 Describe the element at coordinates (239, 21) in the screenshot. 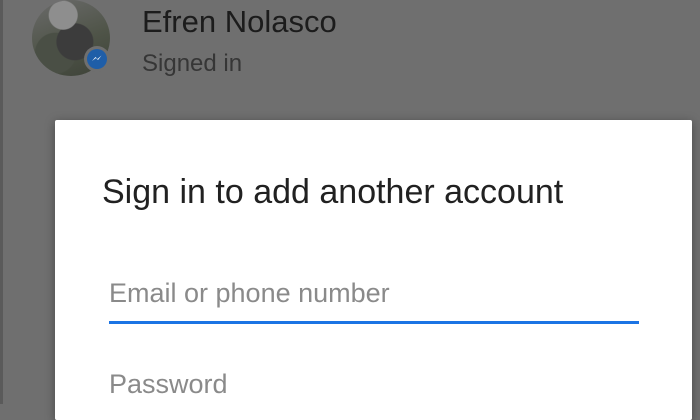

I see `account-name: Efren Nolasco` at that location.